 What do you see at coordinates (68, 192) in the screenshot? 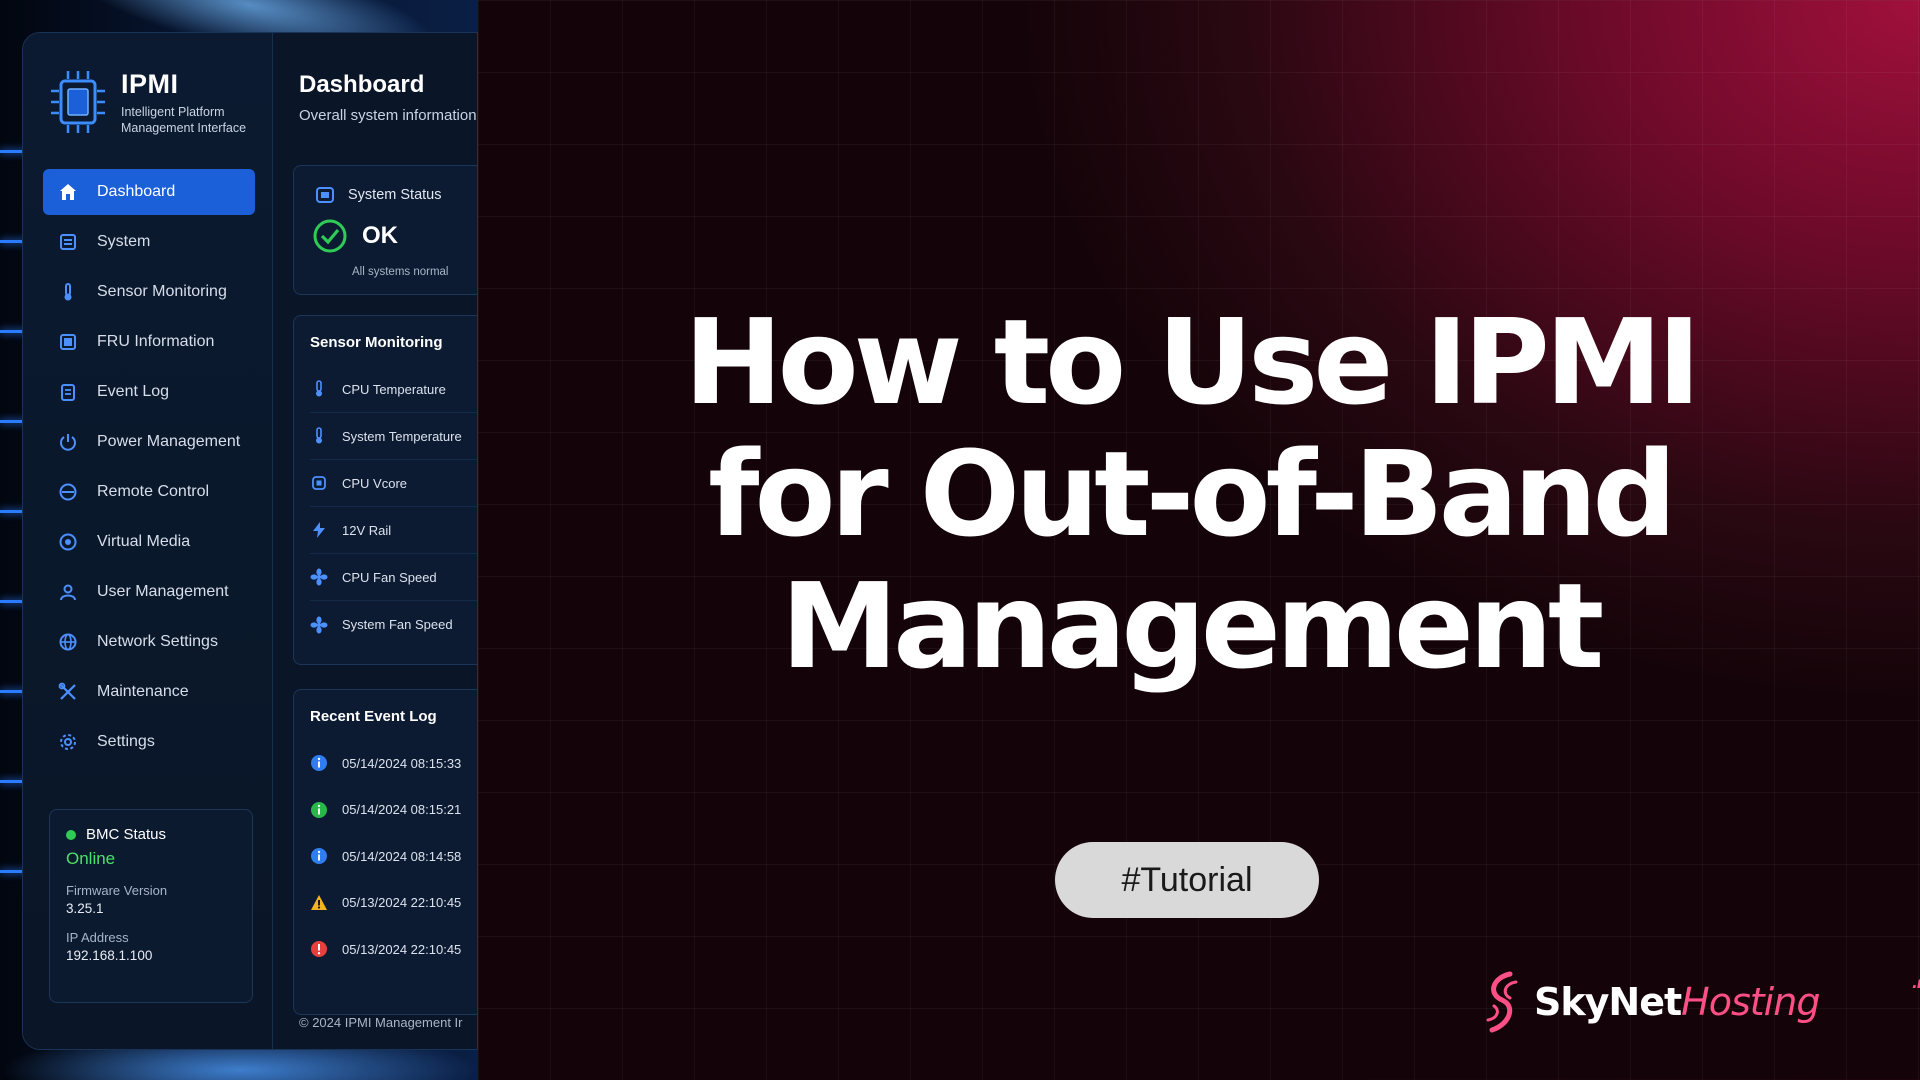
I see `home-icon` at bounding box center [68, 192].